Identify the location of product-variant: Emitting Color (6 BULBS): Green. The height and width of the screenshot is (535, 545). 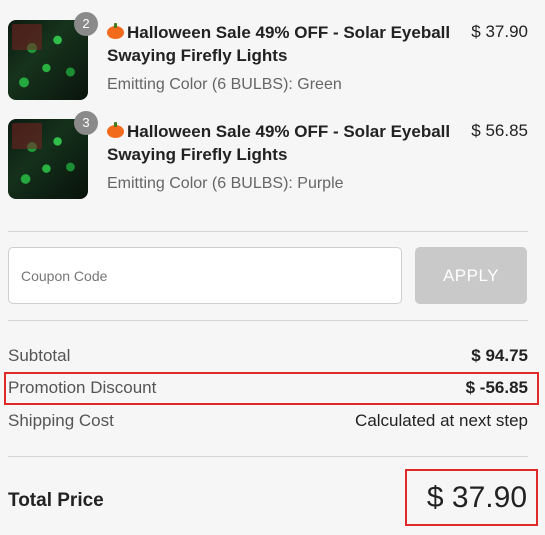
(224, 84).